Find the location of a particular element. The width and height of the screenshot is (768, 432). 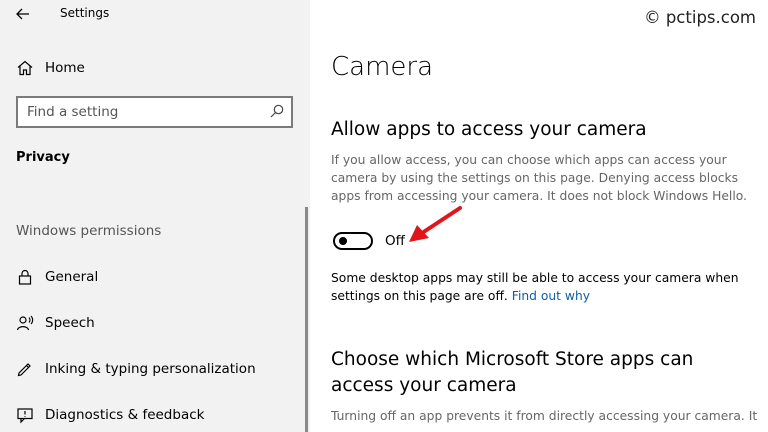

app-title: Settings is located at coordinates (85, 13).